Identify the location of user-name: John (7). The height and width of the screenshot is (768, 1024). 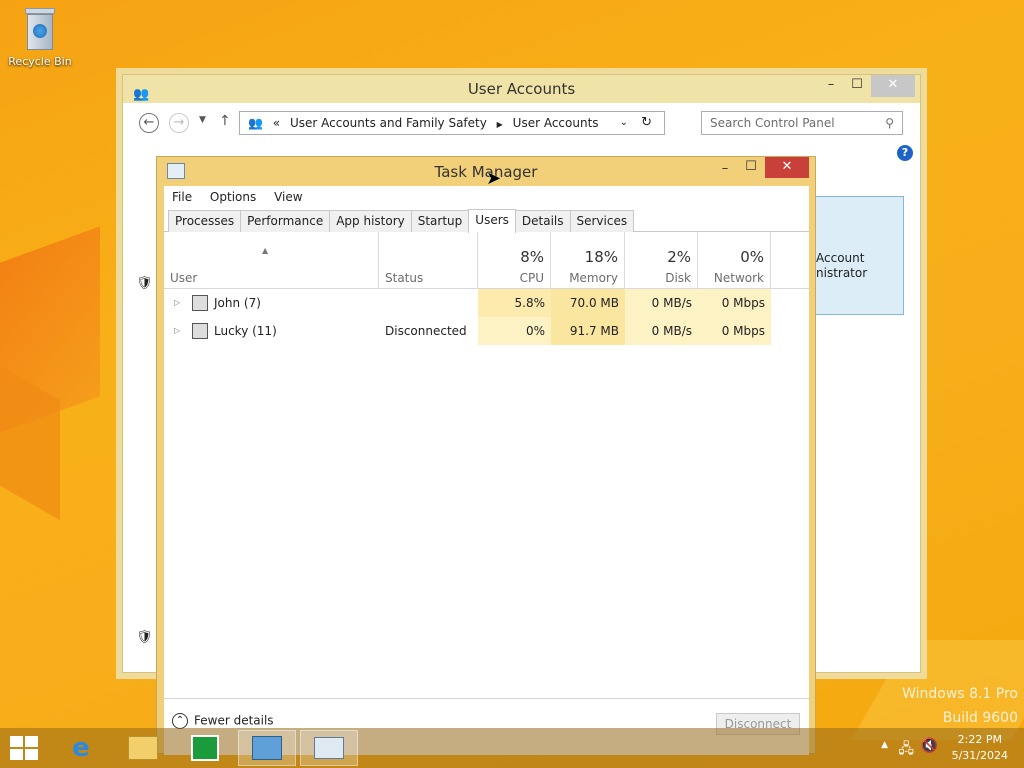
(237, 303).